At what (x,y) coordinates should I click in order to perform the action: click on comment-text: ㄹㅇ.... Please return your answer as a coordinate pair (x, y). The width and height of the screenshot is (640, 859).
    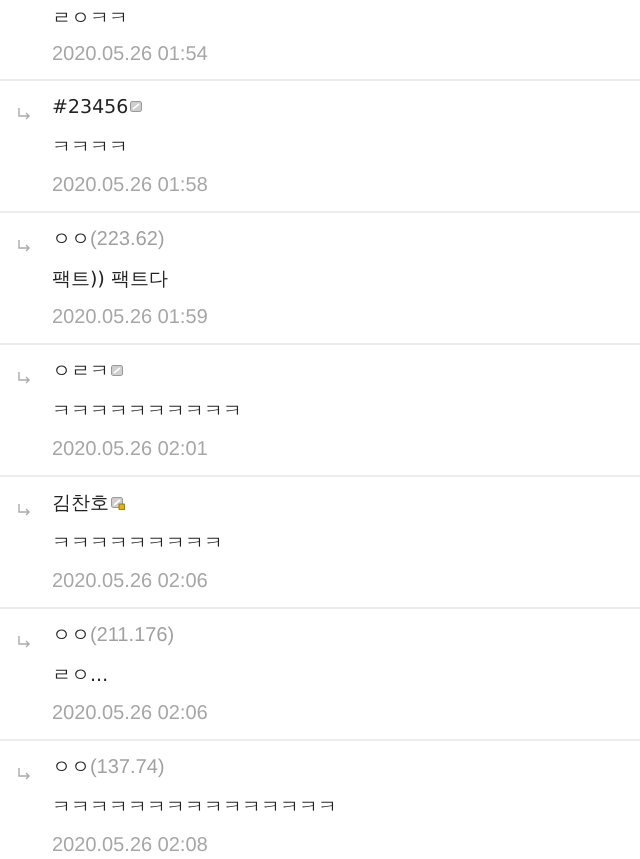
    Looking at the image, I should click on (81, 675).